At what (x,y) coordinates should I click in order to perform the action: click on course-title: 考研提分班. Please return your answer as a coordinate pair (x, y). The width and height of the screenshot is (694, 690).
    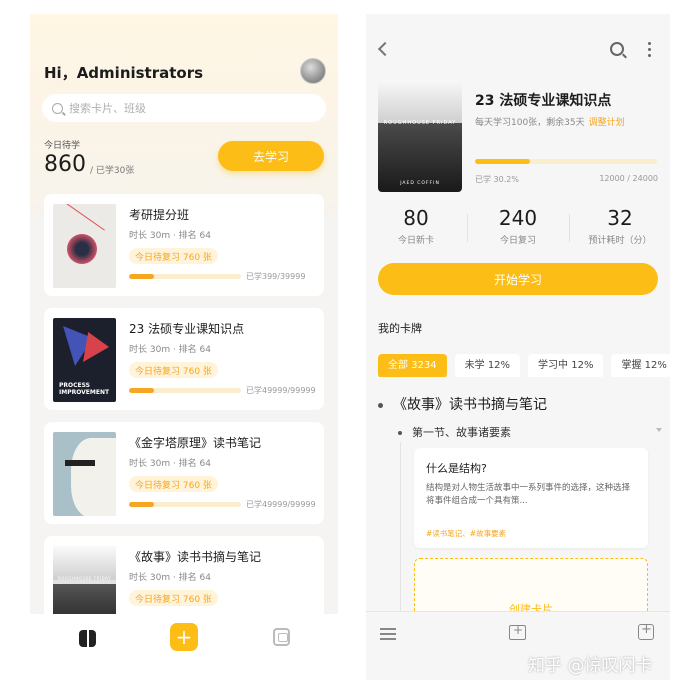
    Looking at the image, I should click on (159, 215).